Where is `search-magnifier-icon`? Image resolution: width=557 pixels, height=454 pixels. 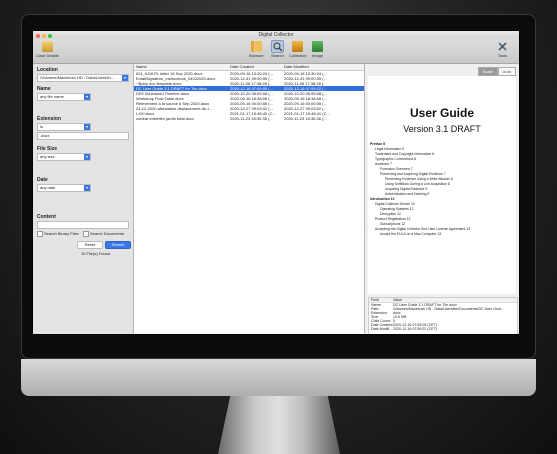
search-magnifier-icon is located at coordinates (277, 46).